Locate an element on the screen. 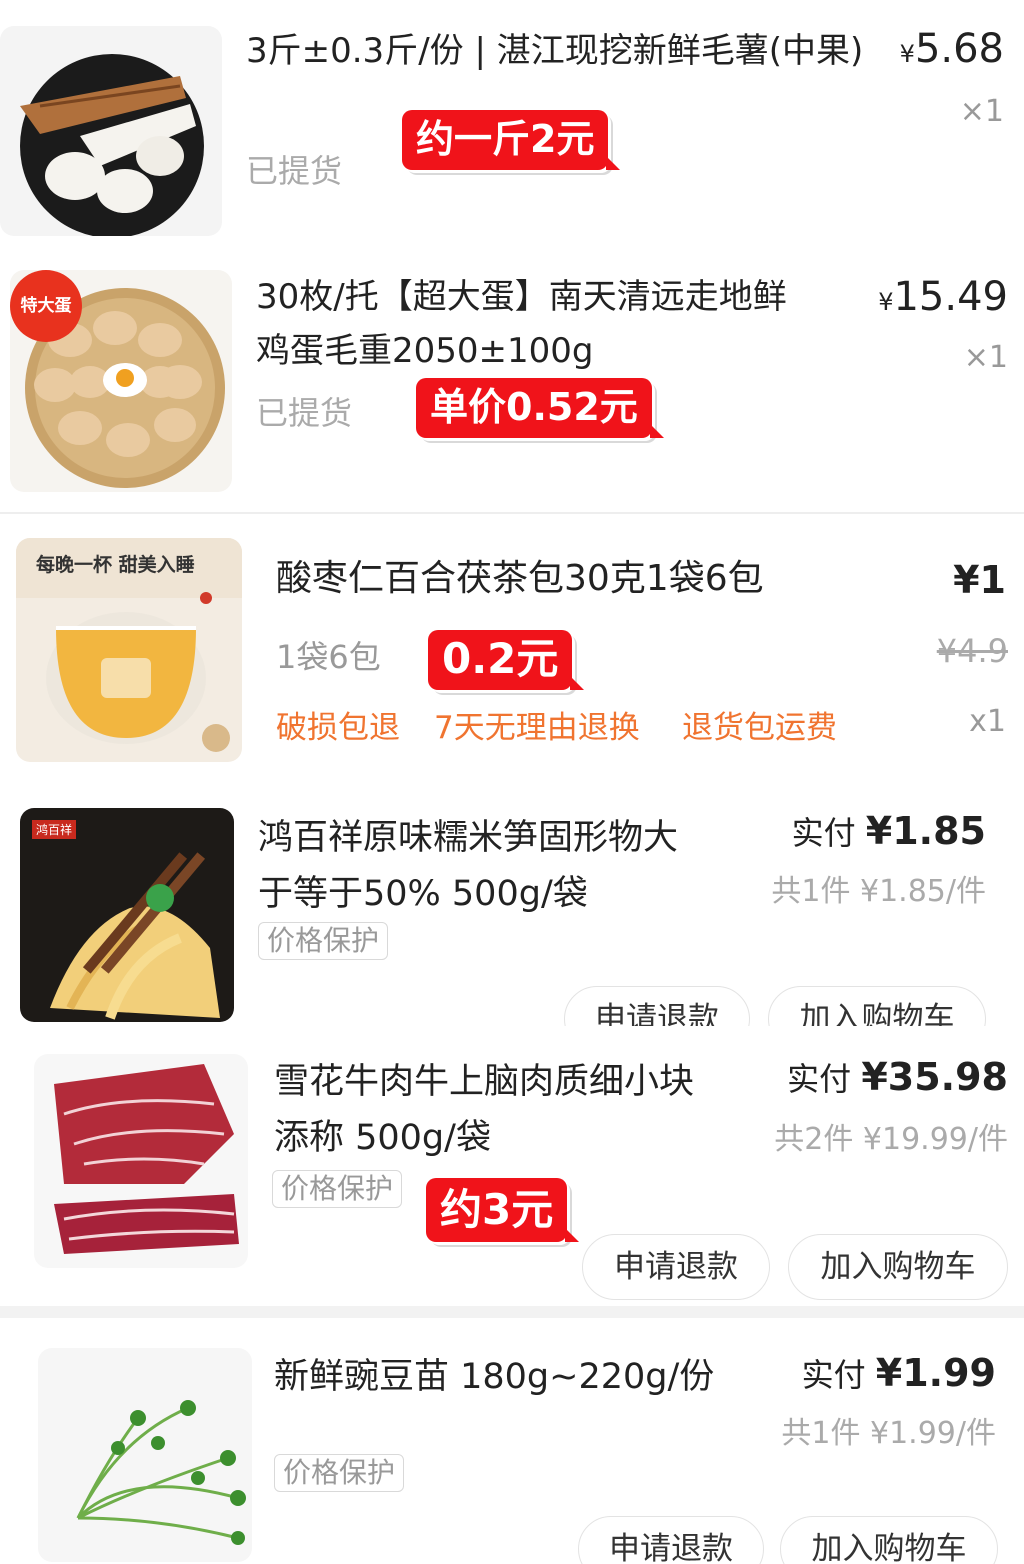  paid-value: ¥1.99 is located at coordinates (935, 1373).